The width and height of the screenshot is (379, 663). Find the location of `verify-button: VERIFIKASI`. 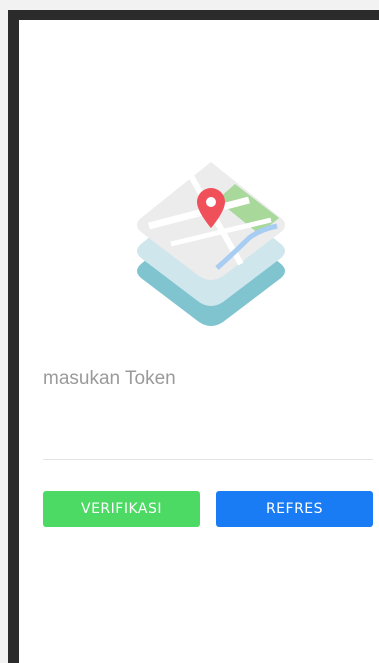

verify-button: VERIFIKASI is located at coordinates (121, 509).